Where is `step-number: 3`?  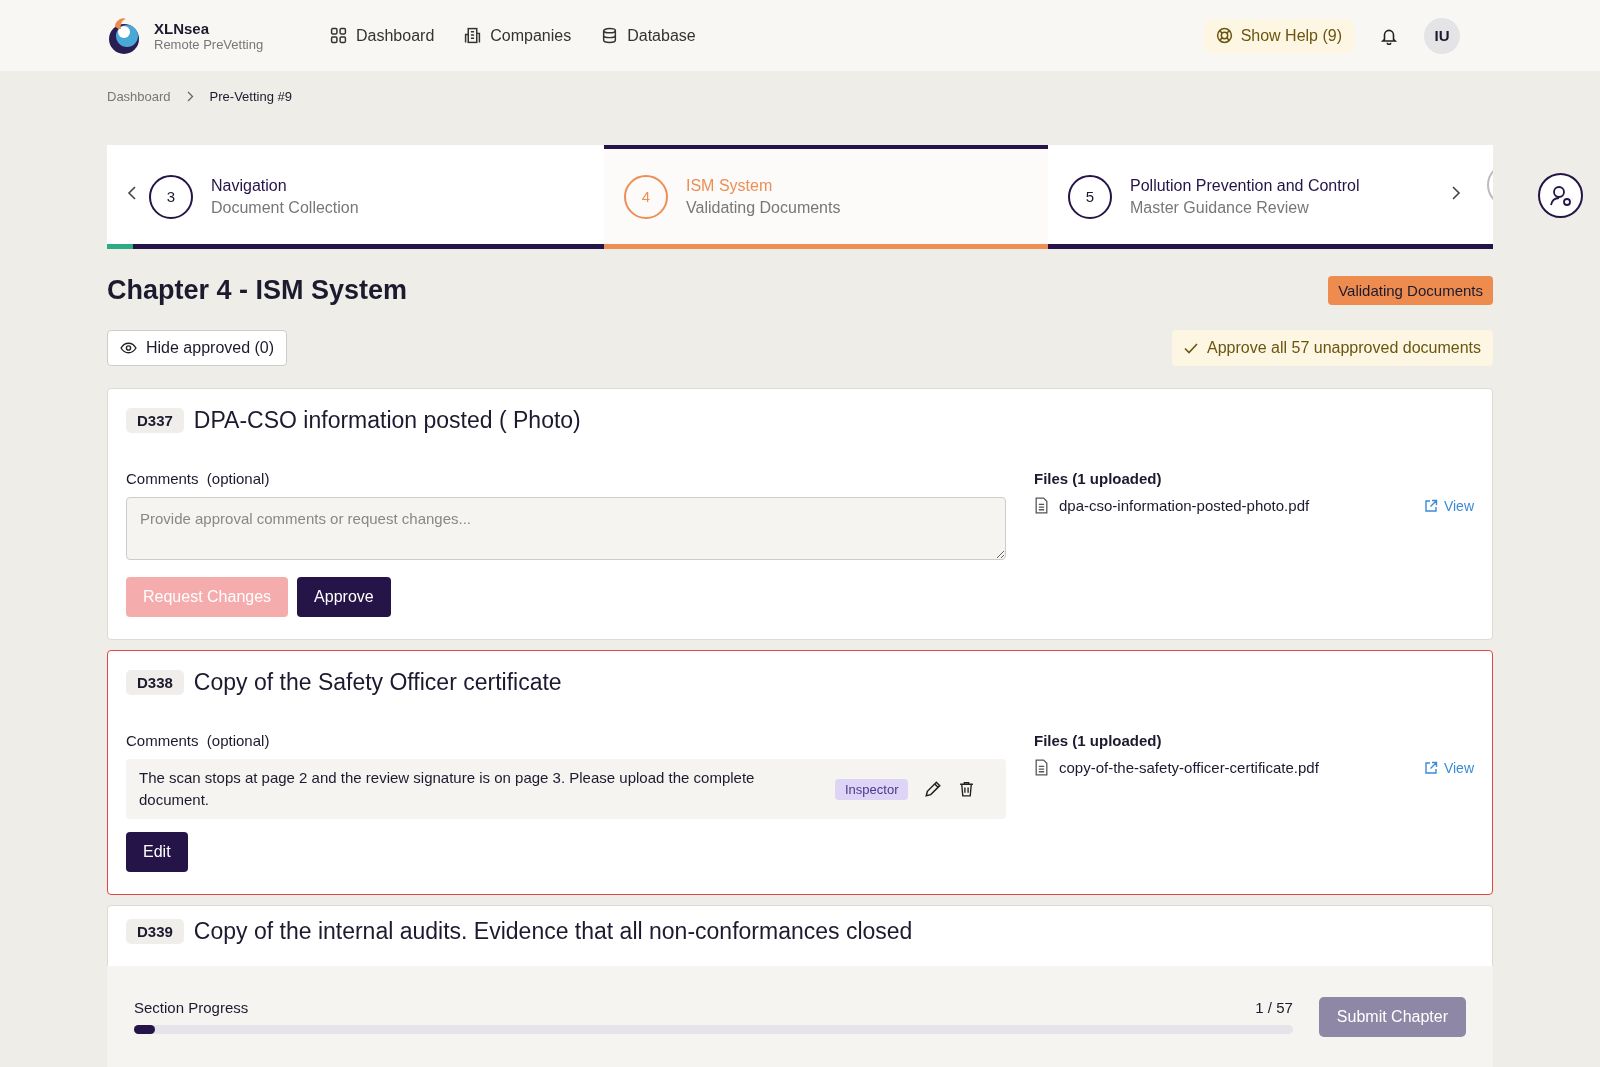
step-number: 3 is located at coordinates (171, 196).